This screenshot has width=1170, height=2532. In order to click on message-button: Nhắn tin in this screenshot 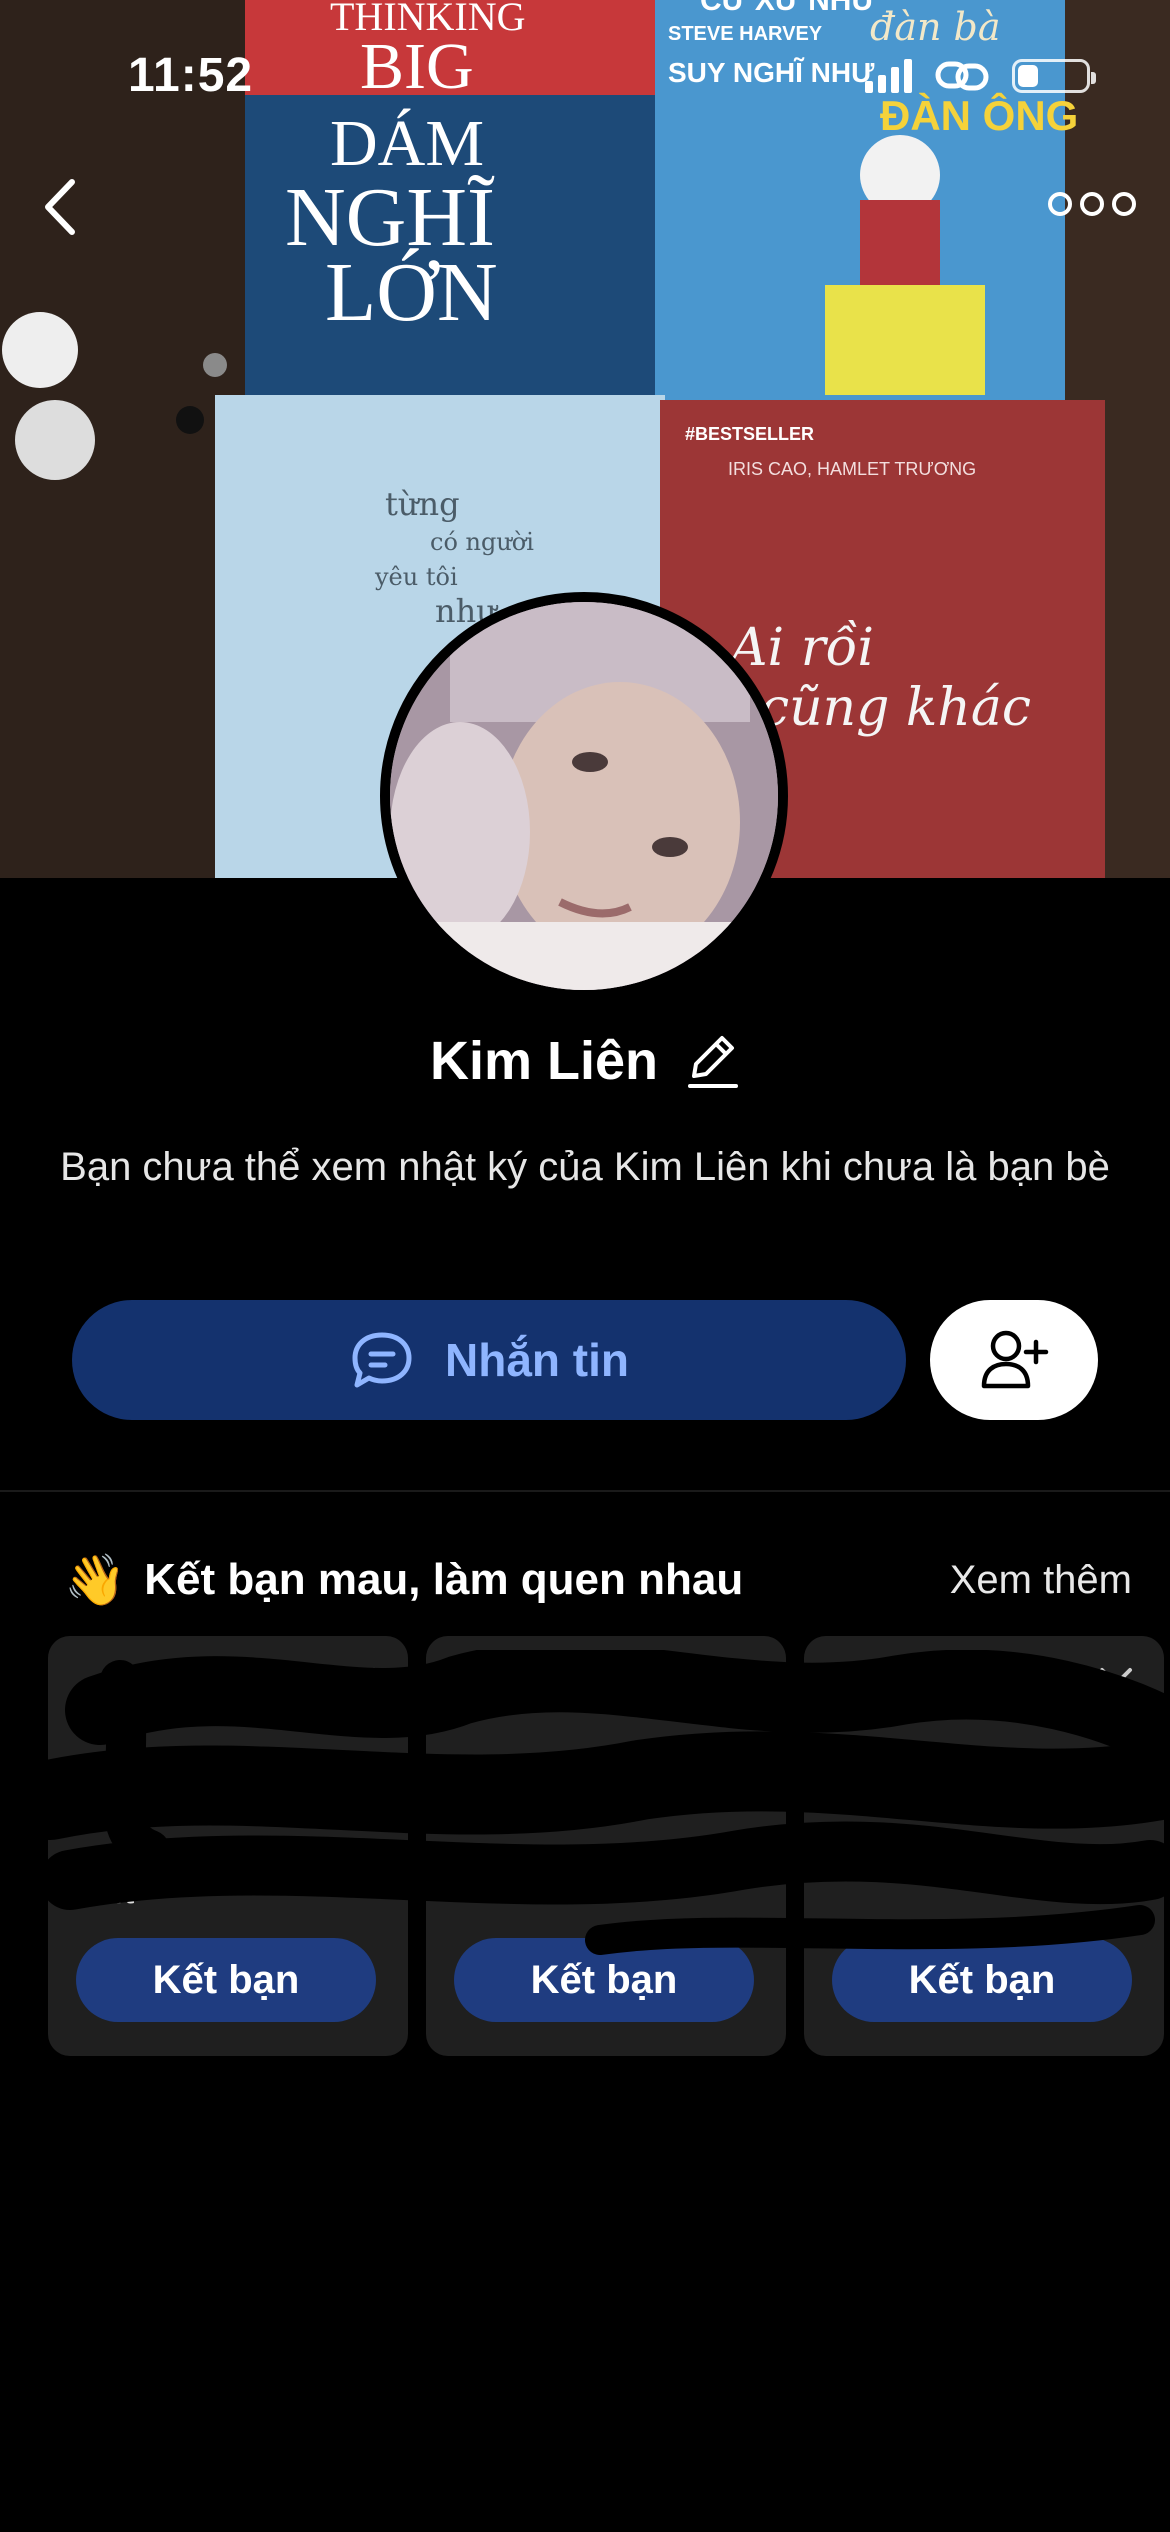, I will do `click(489, 1360)`.